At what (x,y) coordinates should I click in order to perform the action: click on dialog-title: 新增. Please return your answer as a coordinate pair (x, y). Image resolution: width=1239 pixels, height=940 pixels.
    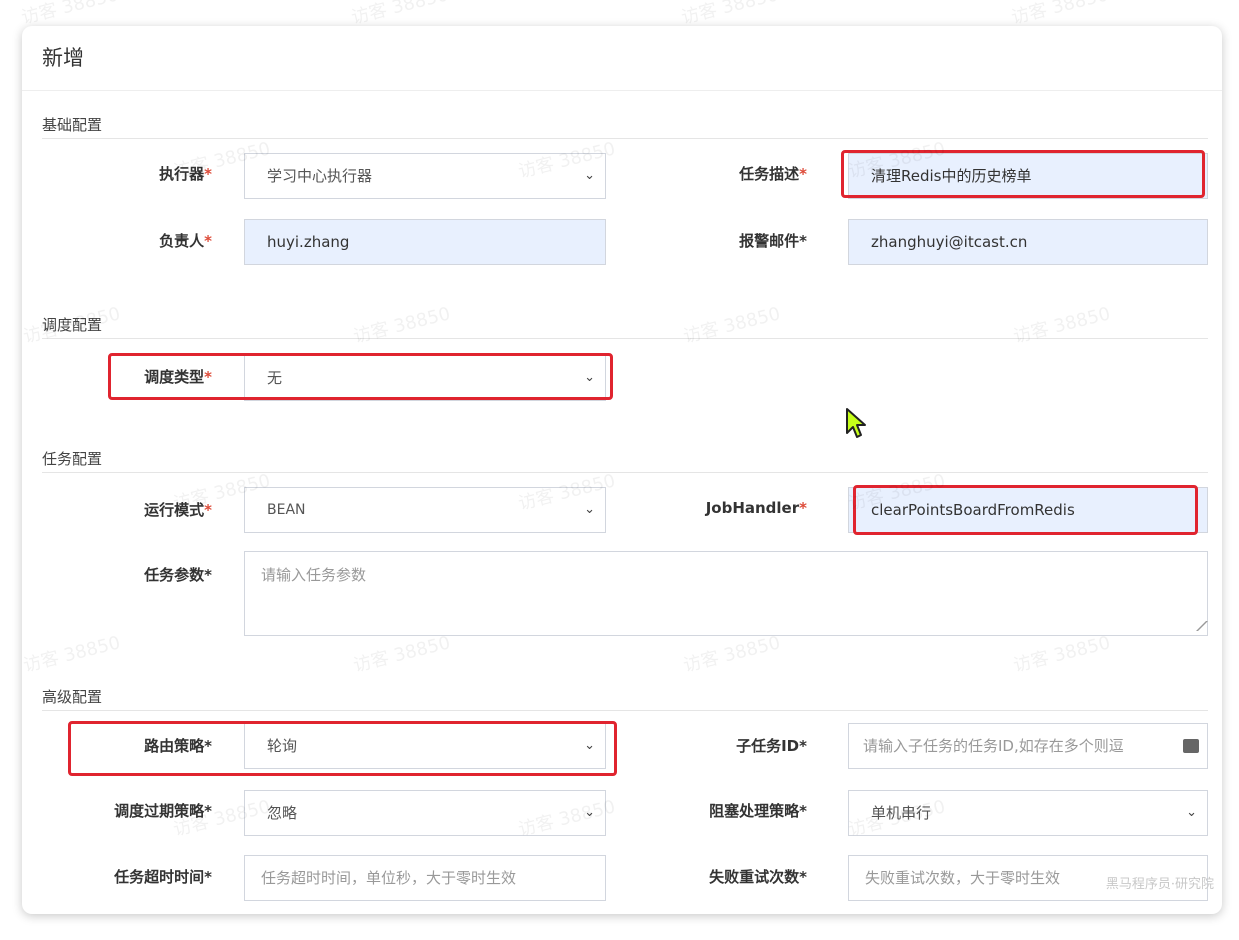
    Looking at the image, I should click on (63, 58).